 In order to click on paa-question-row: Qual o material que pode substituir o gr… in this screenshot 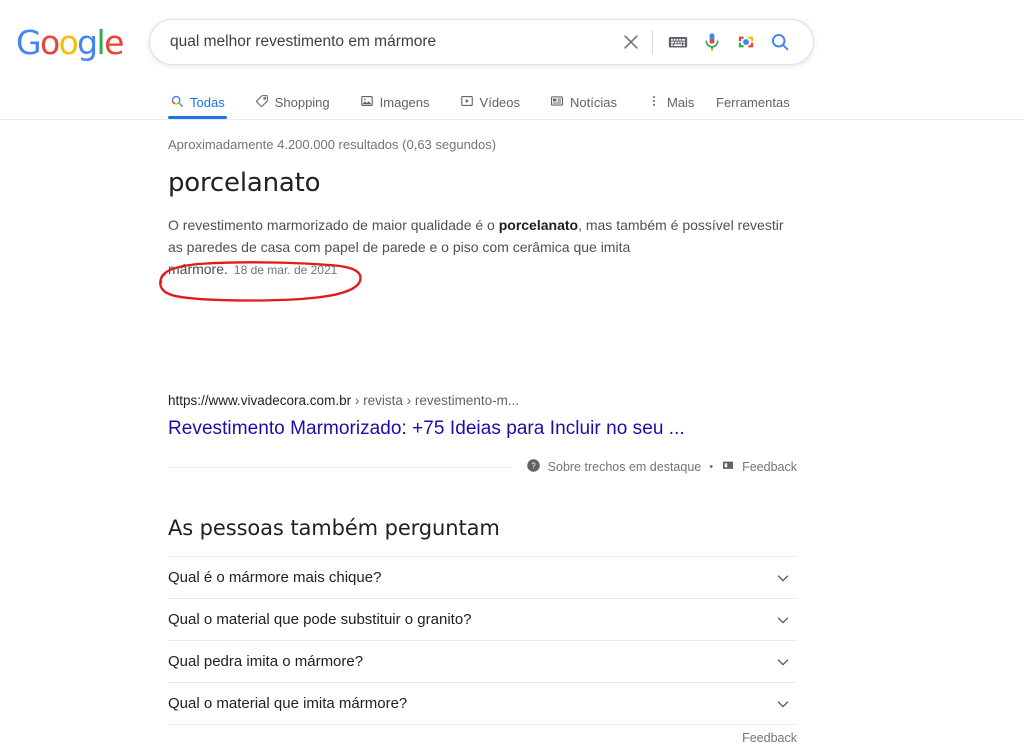, I will do `click(482, 619)`.